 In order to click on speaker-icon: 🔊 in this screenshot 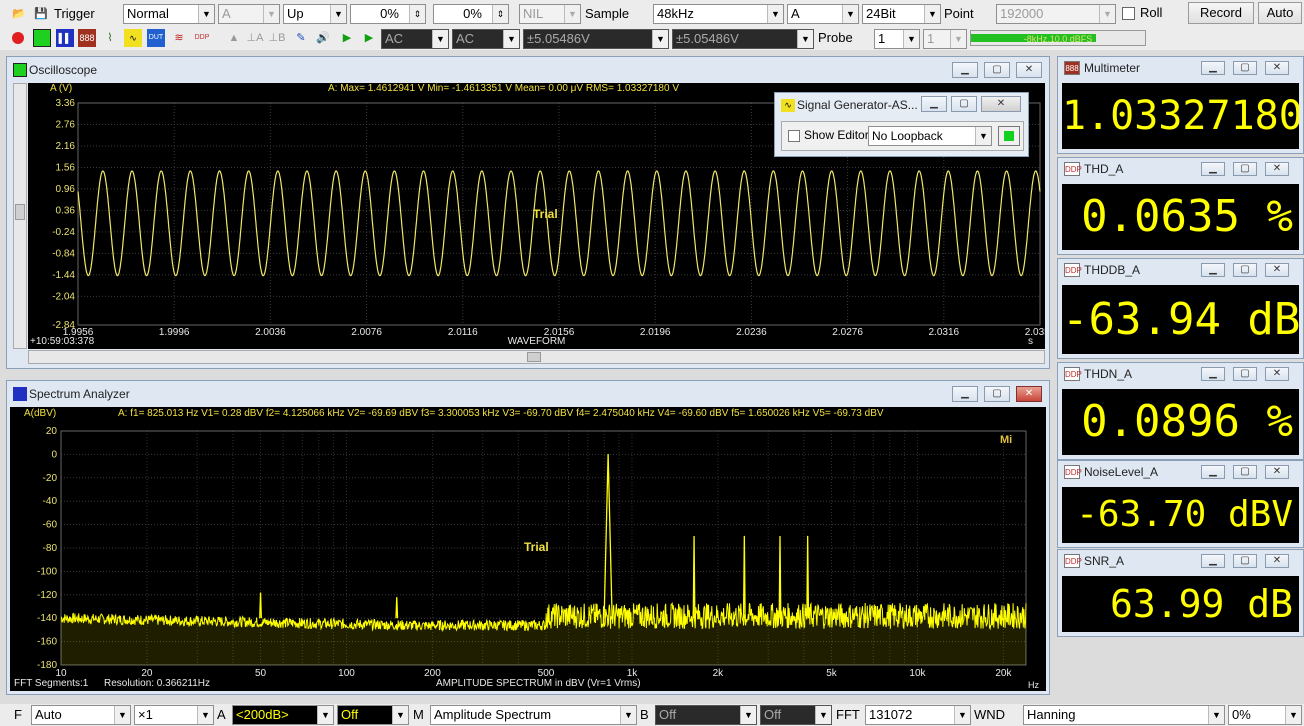, I will do `click(323, 38)`.